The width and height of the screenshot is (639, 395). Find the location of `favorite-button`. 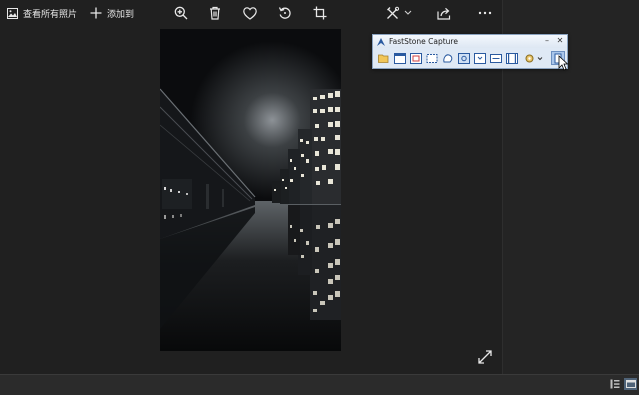

favorite-button is located at coordinates (250, 13).